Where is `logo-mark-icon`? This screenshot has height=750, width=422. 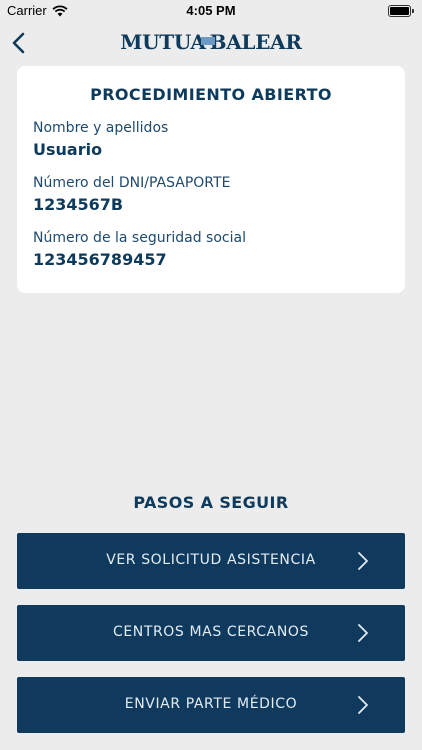 logo-mark-icon is located at coordinates (207, 40).